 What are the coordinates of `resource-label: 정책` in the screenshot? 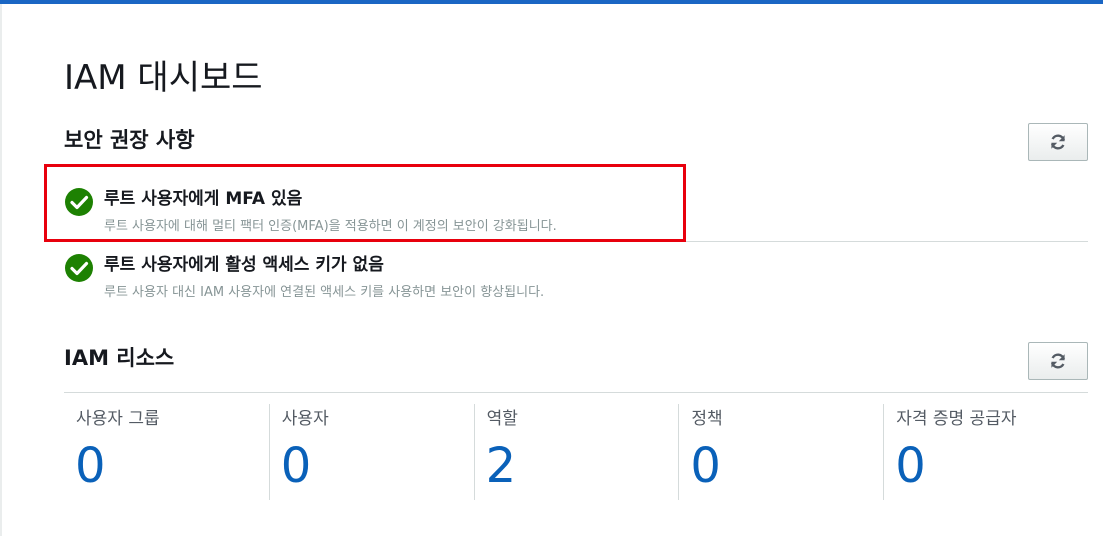 It's located at (707, 419).